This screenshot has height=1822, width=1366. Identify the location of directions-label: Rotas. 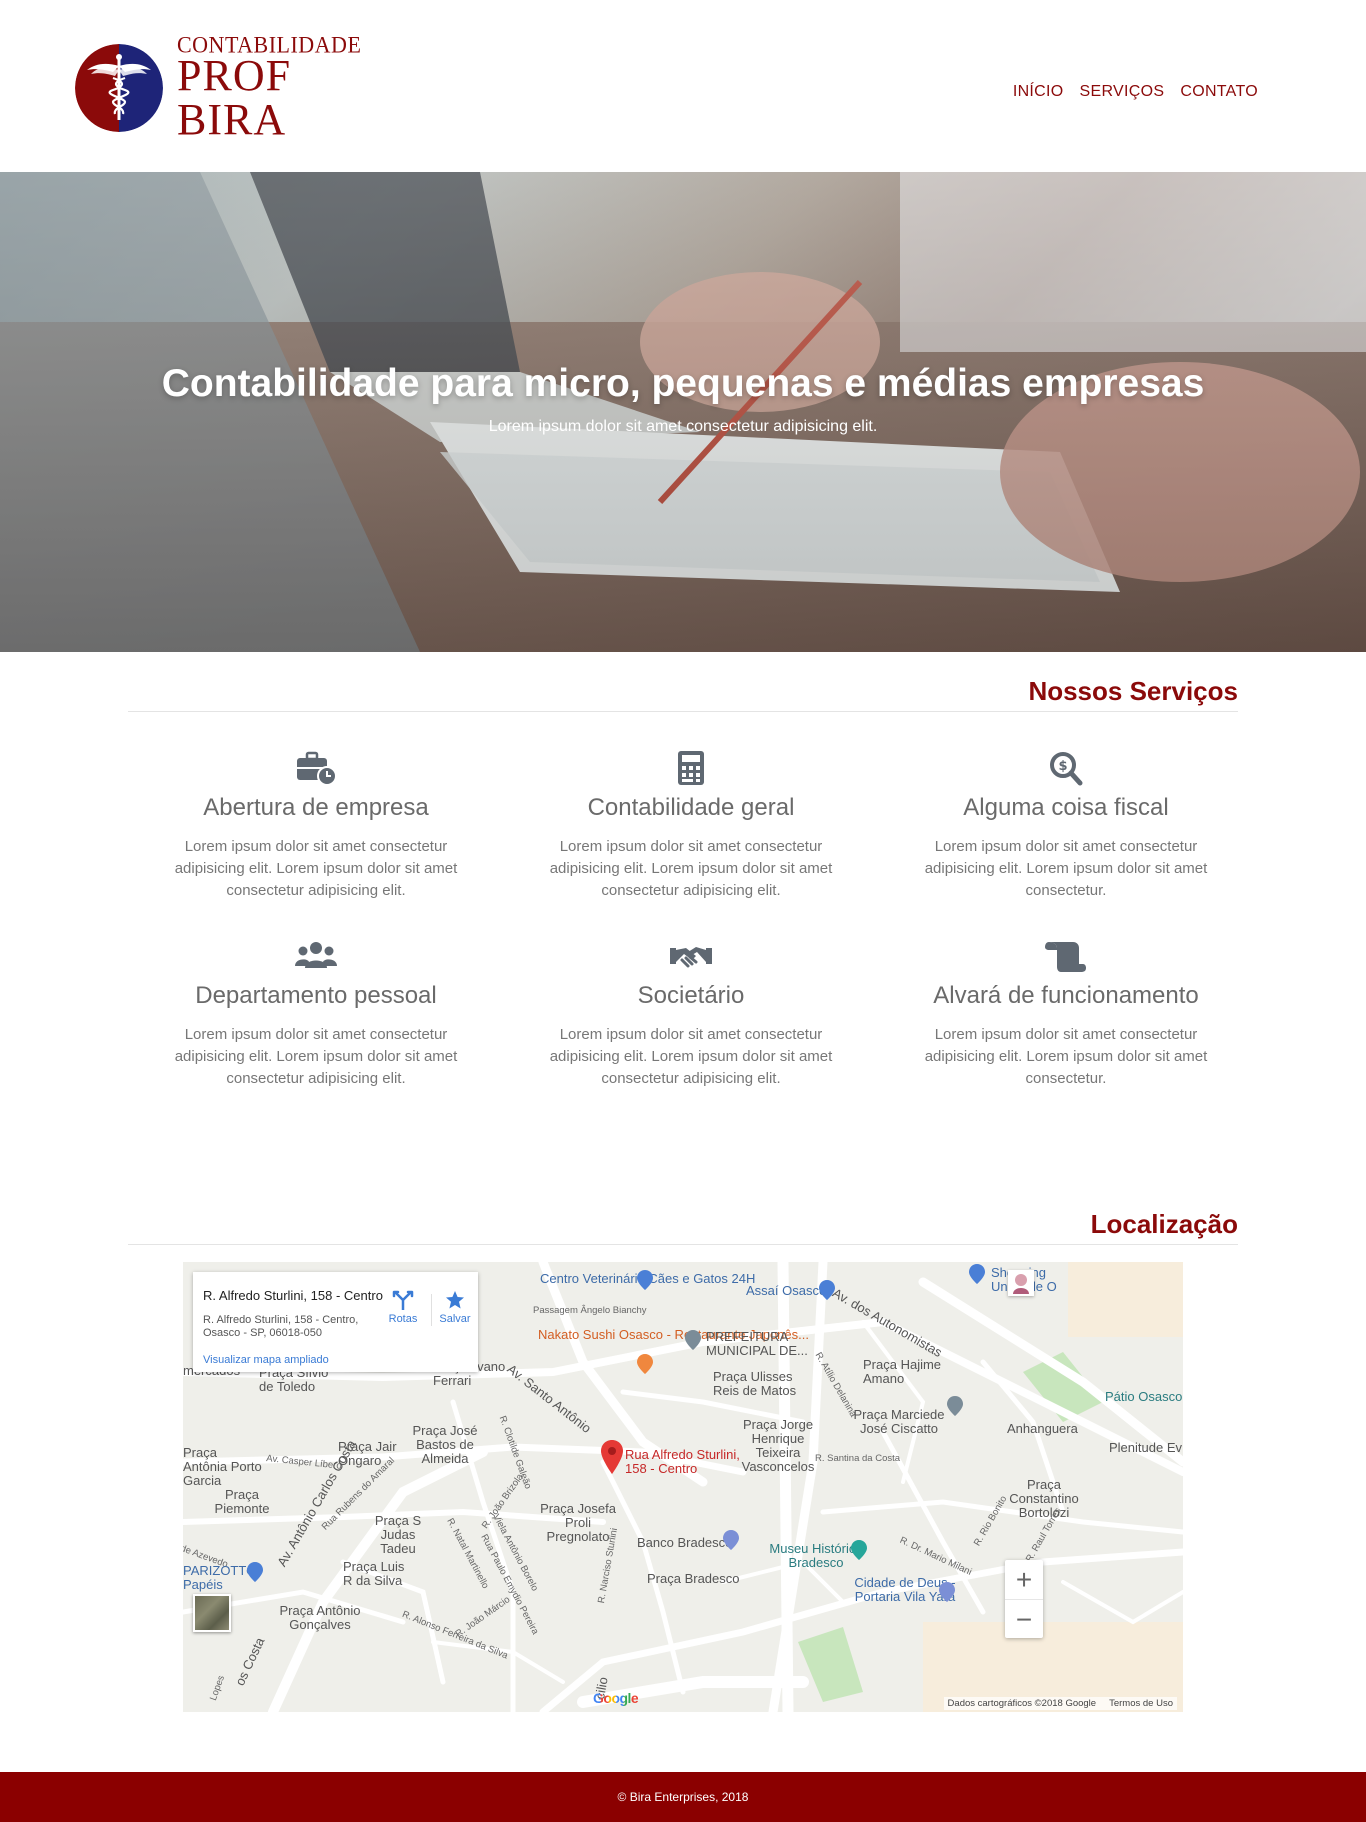
(403, 1319).